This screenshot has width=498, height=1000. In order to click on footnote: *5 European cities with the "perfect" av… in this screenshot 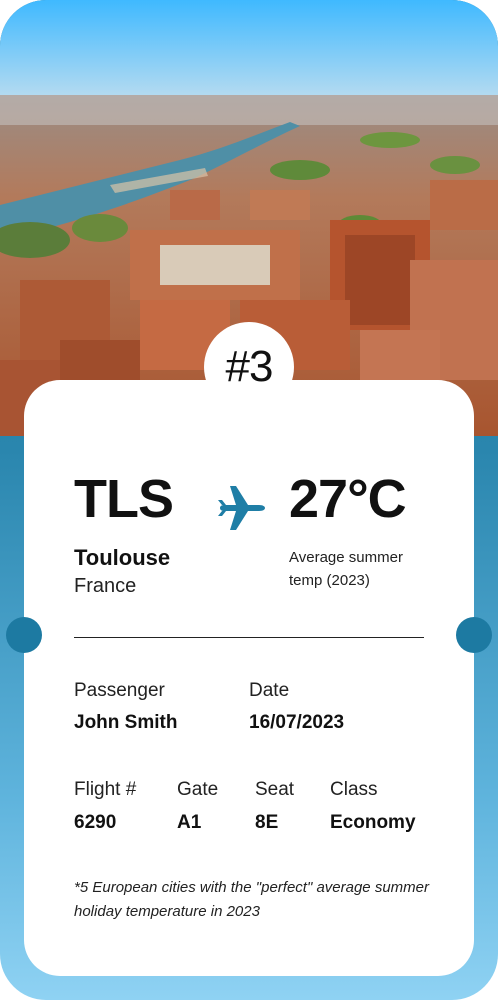, I will do `click(251, 899)`.